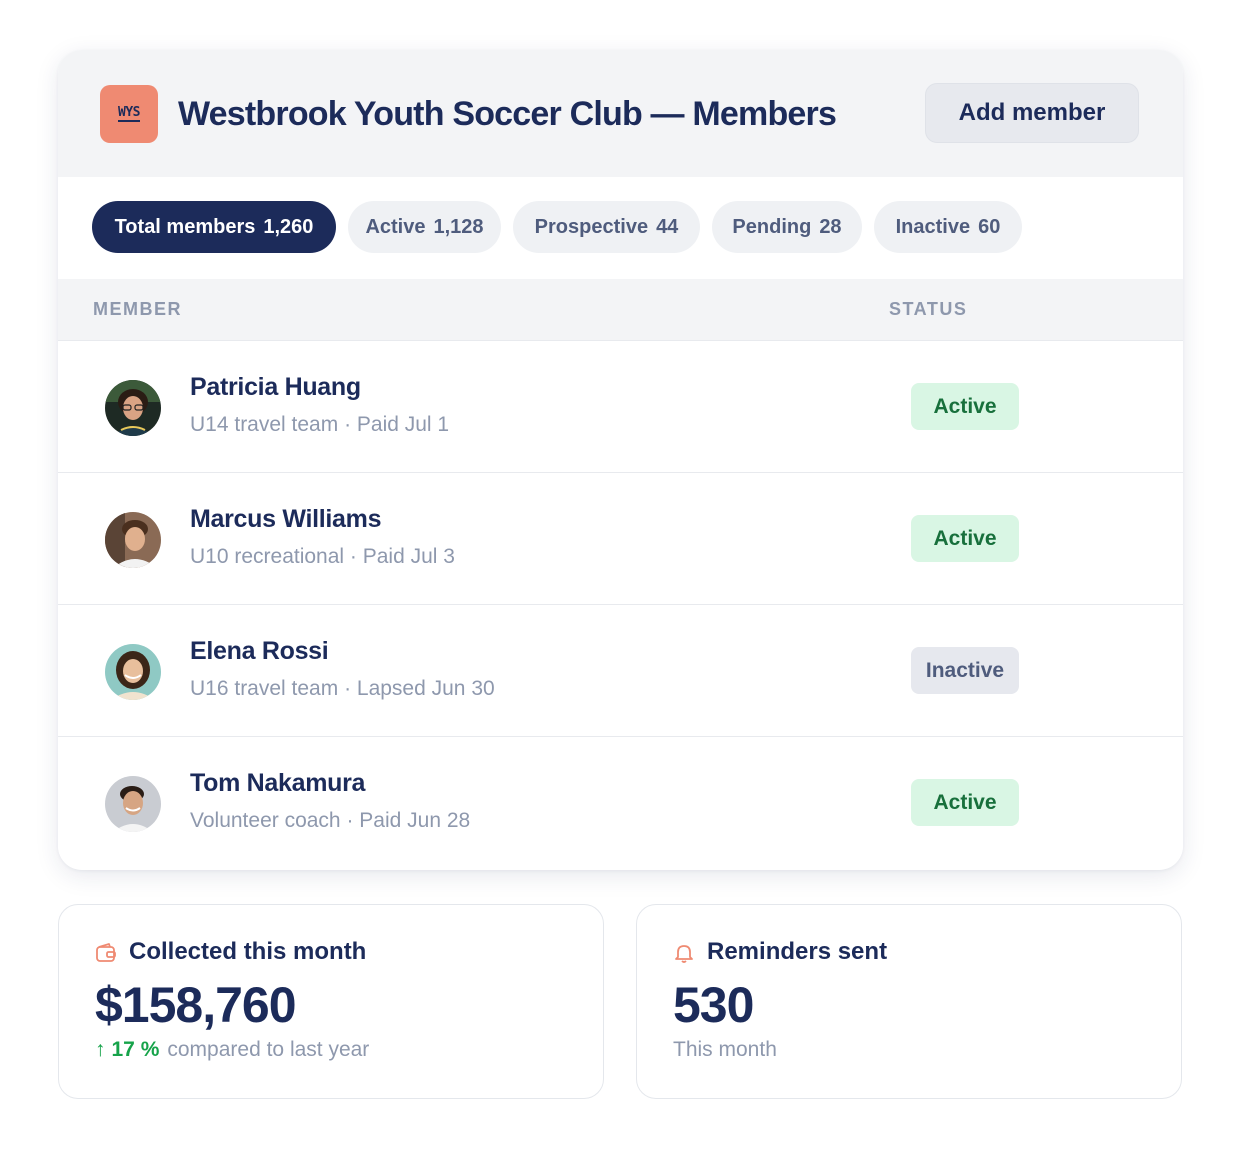  Describe the element at coordinates (196, 1005) in the screenshot. I see `stat-value: $158,760` at that location.